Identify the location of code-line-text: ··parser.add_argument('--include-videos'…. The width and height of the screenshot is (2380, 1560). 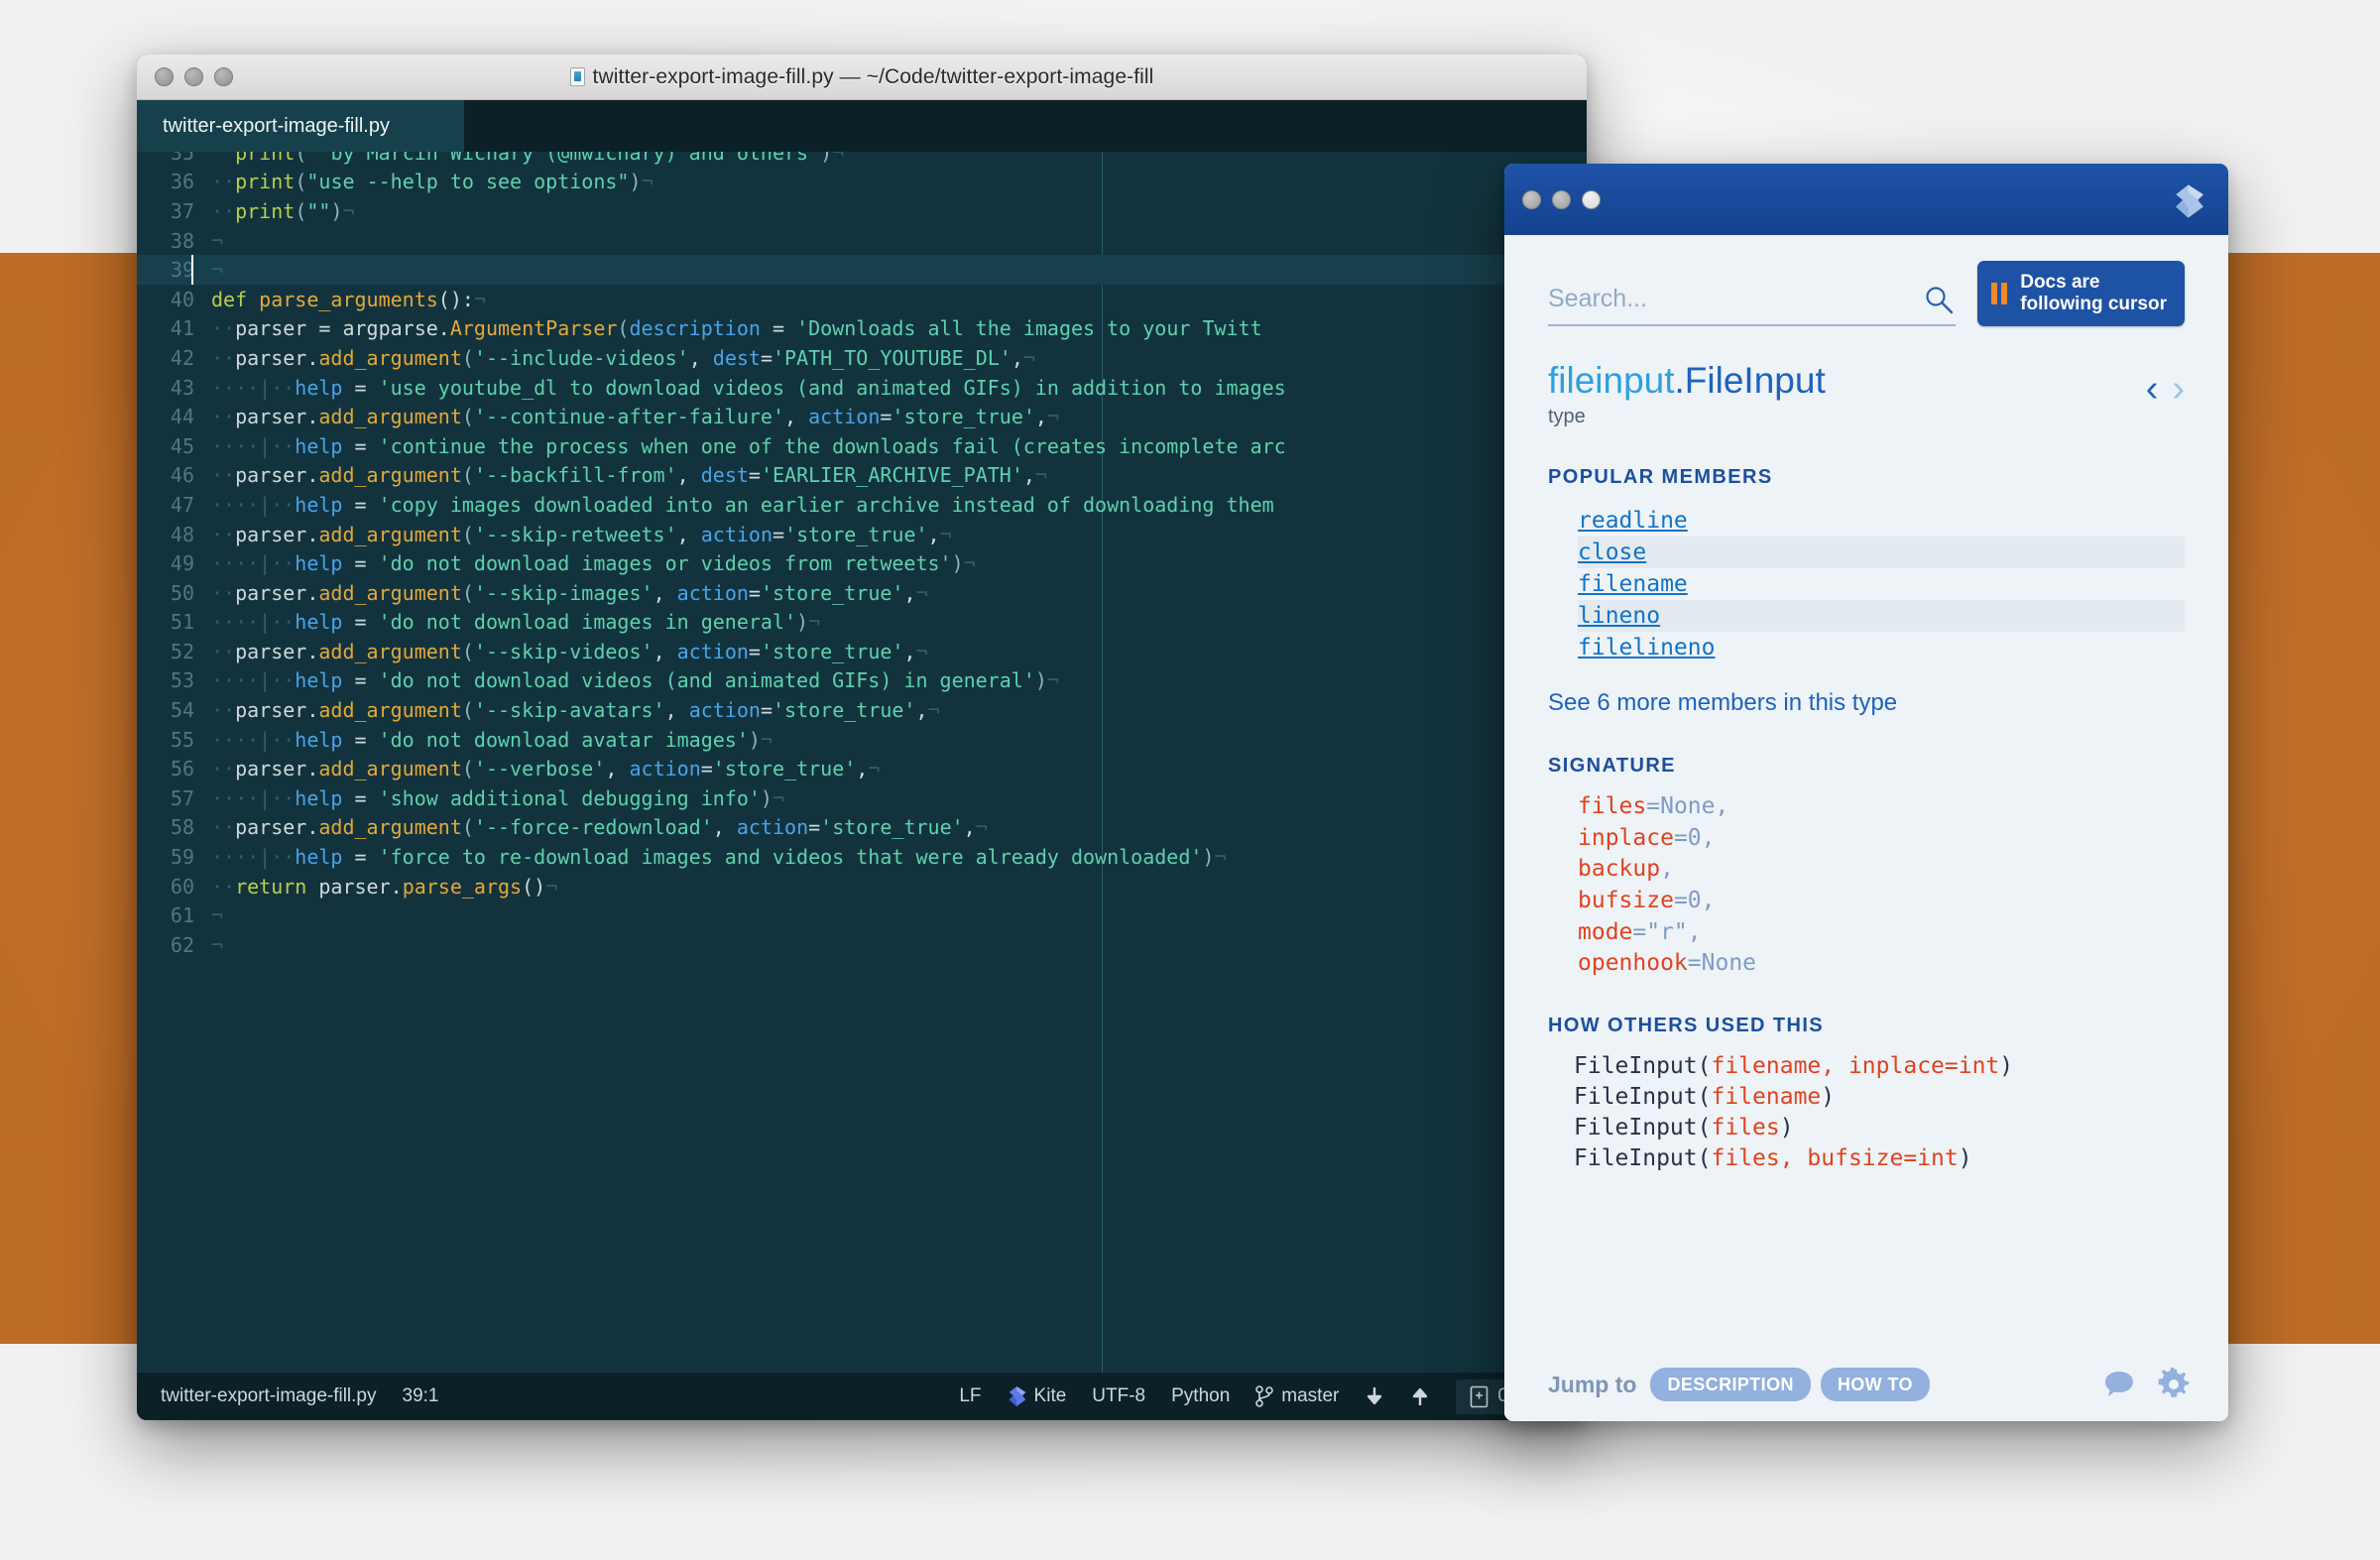
(623, 357).